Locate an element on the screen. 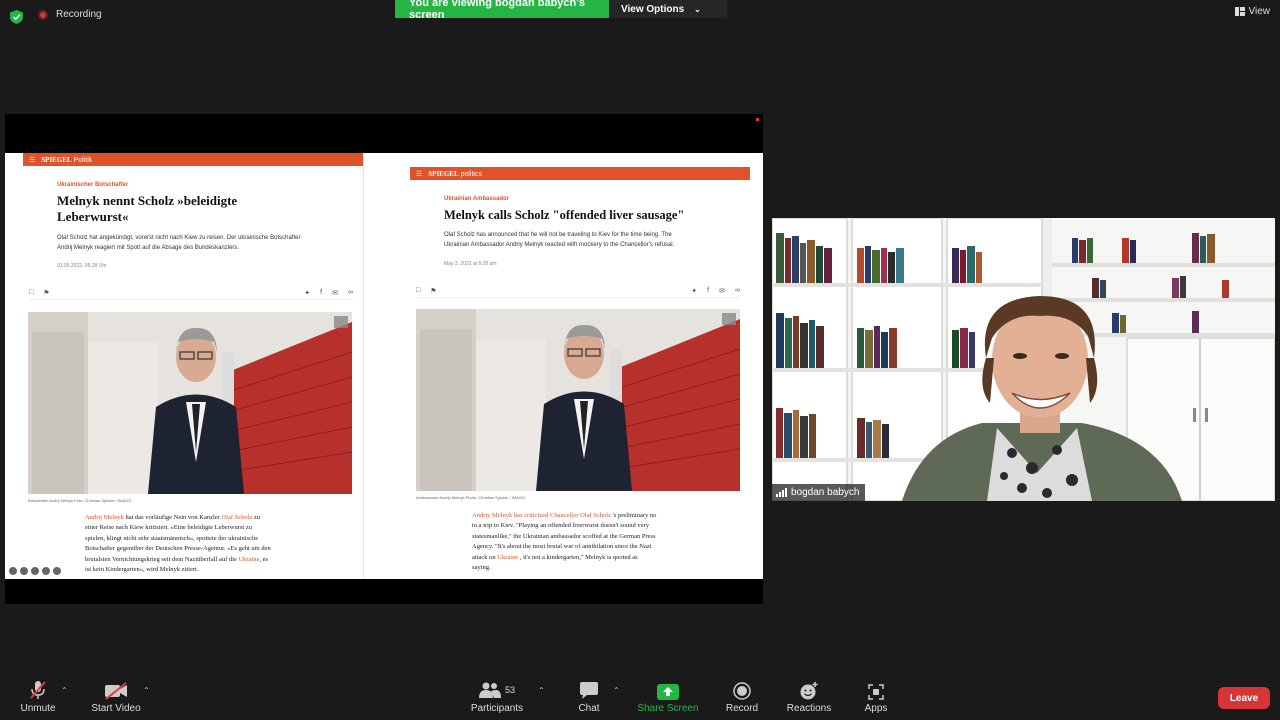 The width and height of the screenshot is (1280, 720). article-kicker: Ukrainian Ambassador is located at coordinates (477, 199).